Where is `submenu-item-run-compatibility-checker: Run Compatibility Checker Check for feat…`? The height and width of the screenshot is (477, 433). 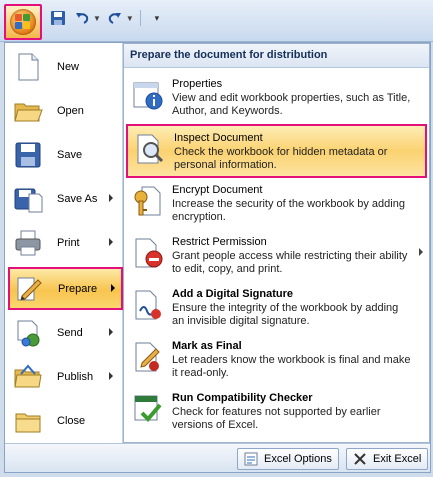
submenu-item-run-compatibility-checker: Run Compatibility Checker Check for feat… is located at coordinates (276, 411).